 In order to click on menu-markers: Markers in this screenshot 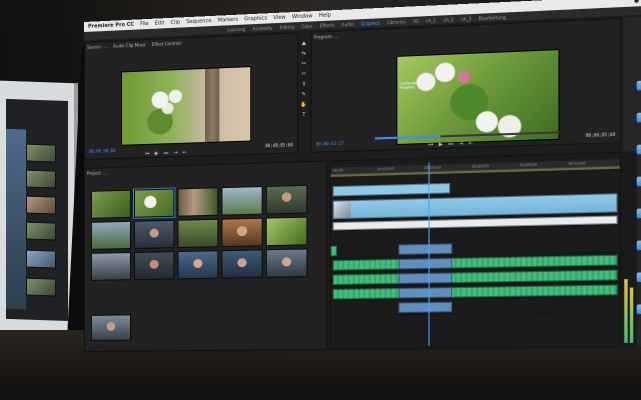, I will do `click(228, 20)`.